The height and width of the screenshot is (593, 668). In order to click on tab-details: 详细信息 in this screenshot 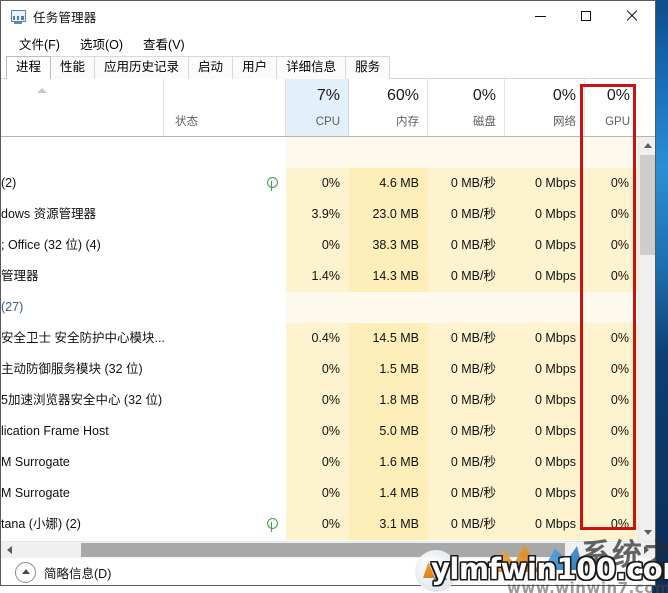, I will do `click(311, 67)`.